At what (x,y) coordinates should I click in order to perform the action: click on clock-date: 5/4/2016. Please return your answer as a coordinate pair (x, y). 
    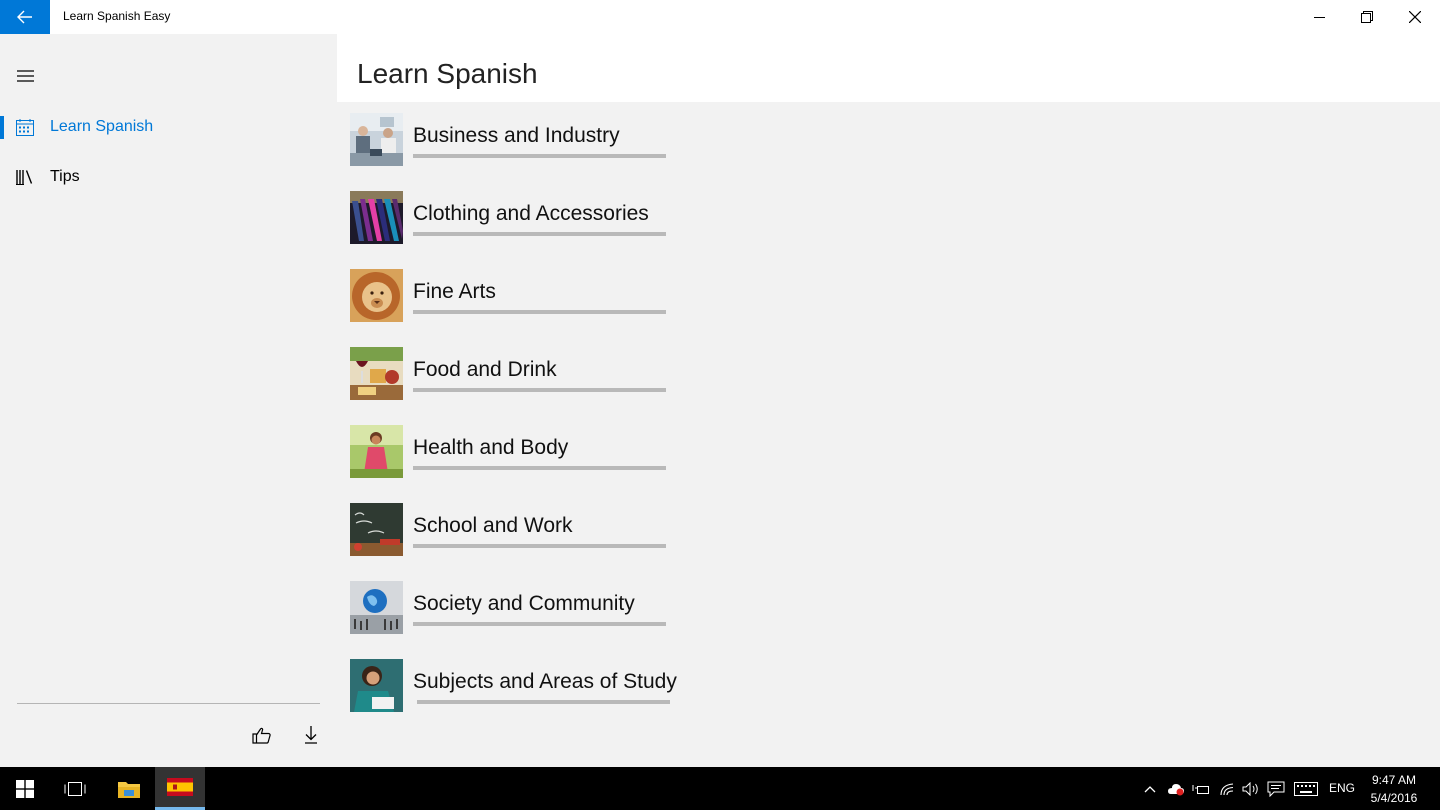
    Looking at the image, I should click on (1394, 798).